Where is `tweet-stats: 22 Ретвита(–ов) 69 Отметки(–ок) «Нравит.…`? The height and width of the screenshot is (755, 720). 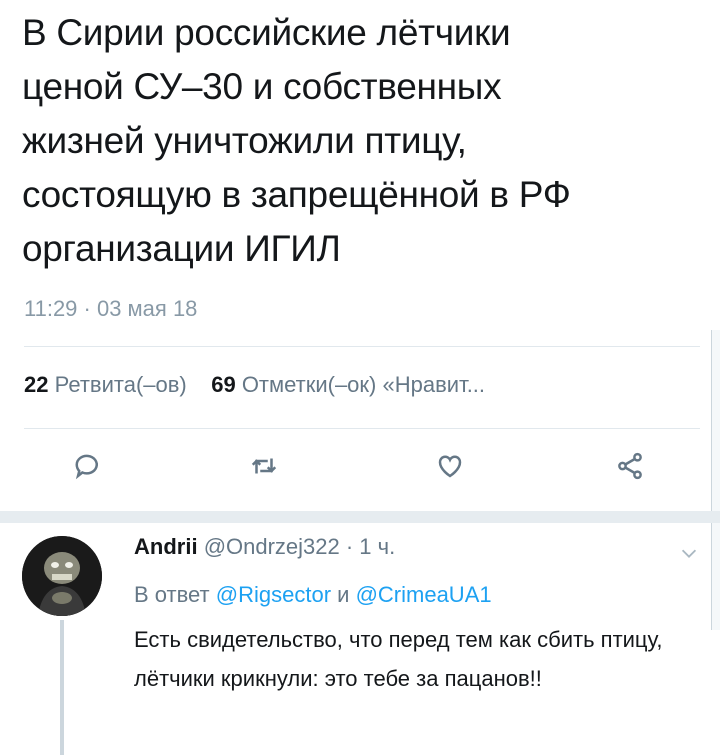
tweet-stats: 22 Ретвита(–ов) 69 Отметки(–ок) «Нравит.… is located at coordinates (254, 385).